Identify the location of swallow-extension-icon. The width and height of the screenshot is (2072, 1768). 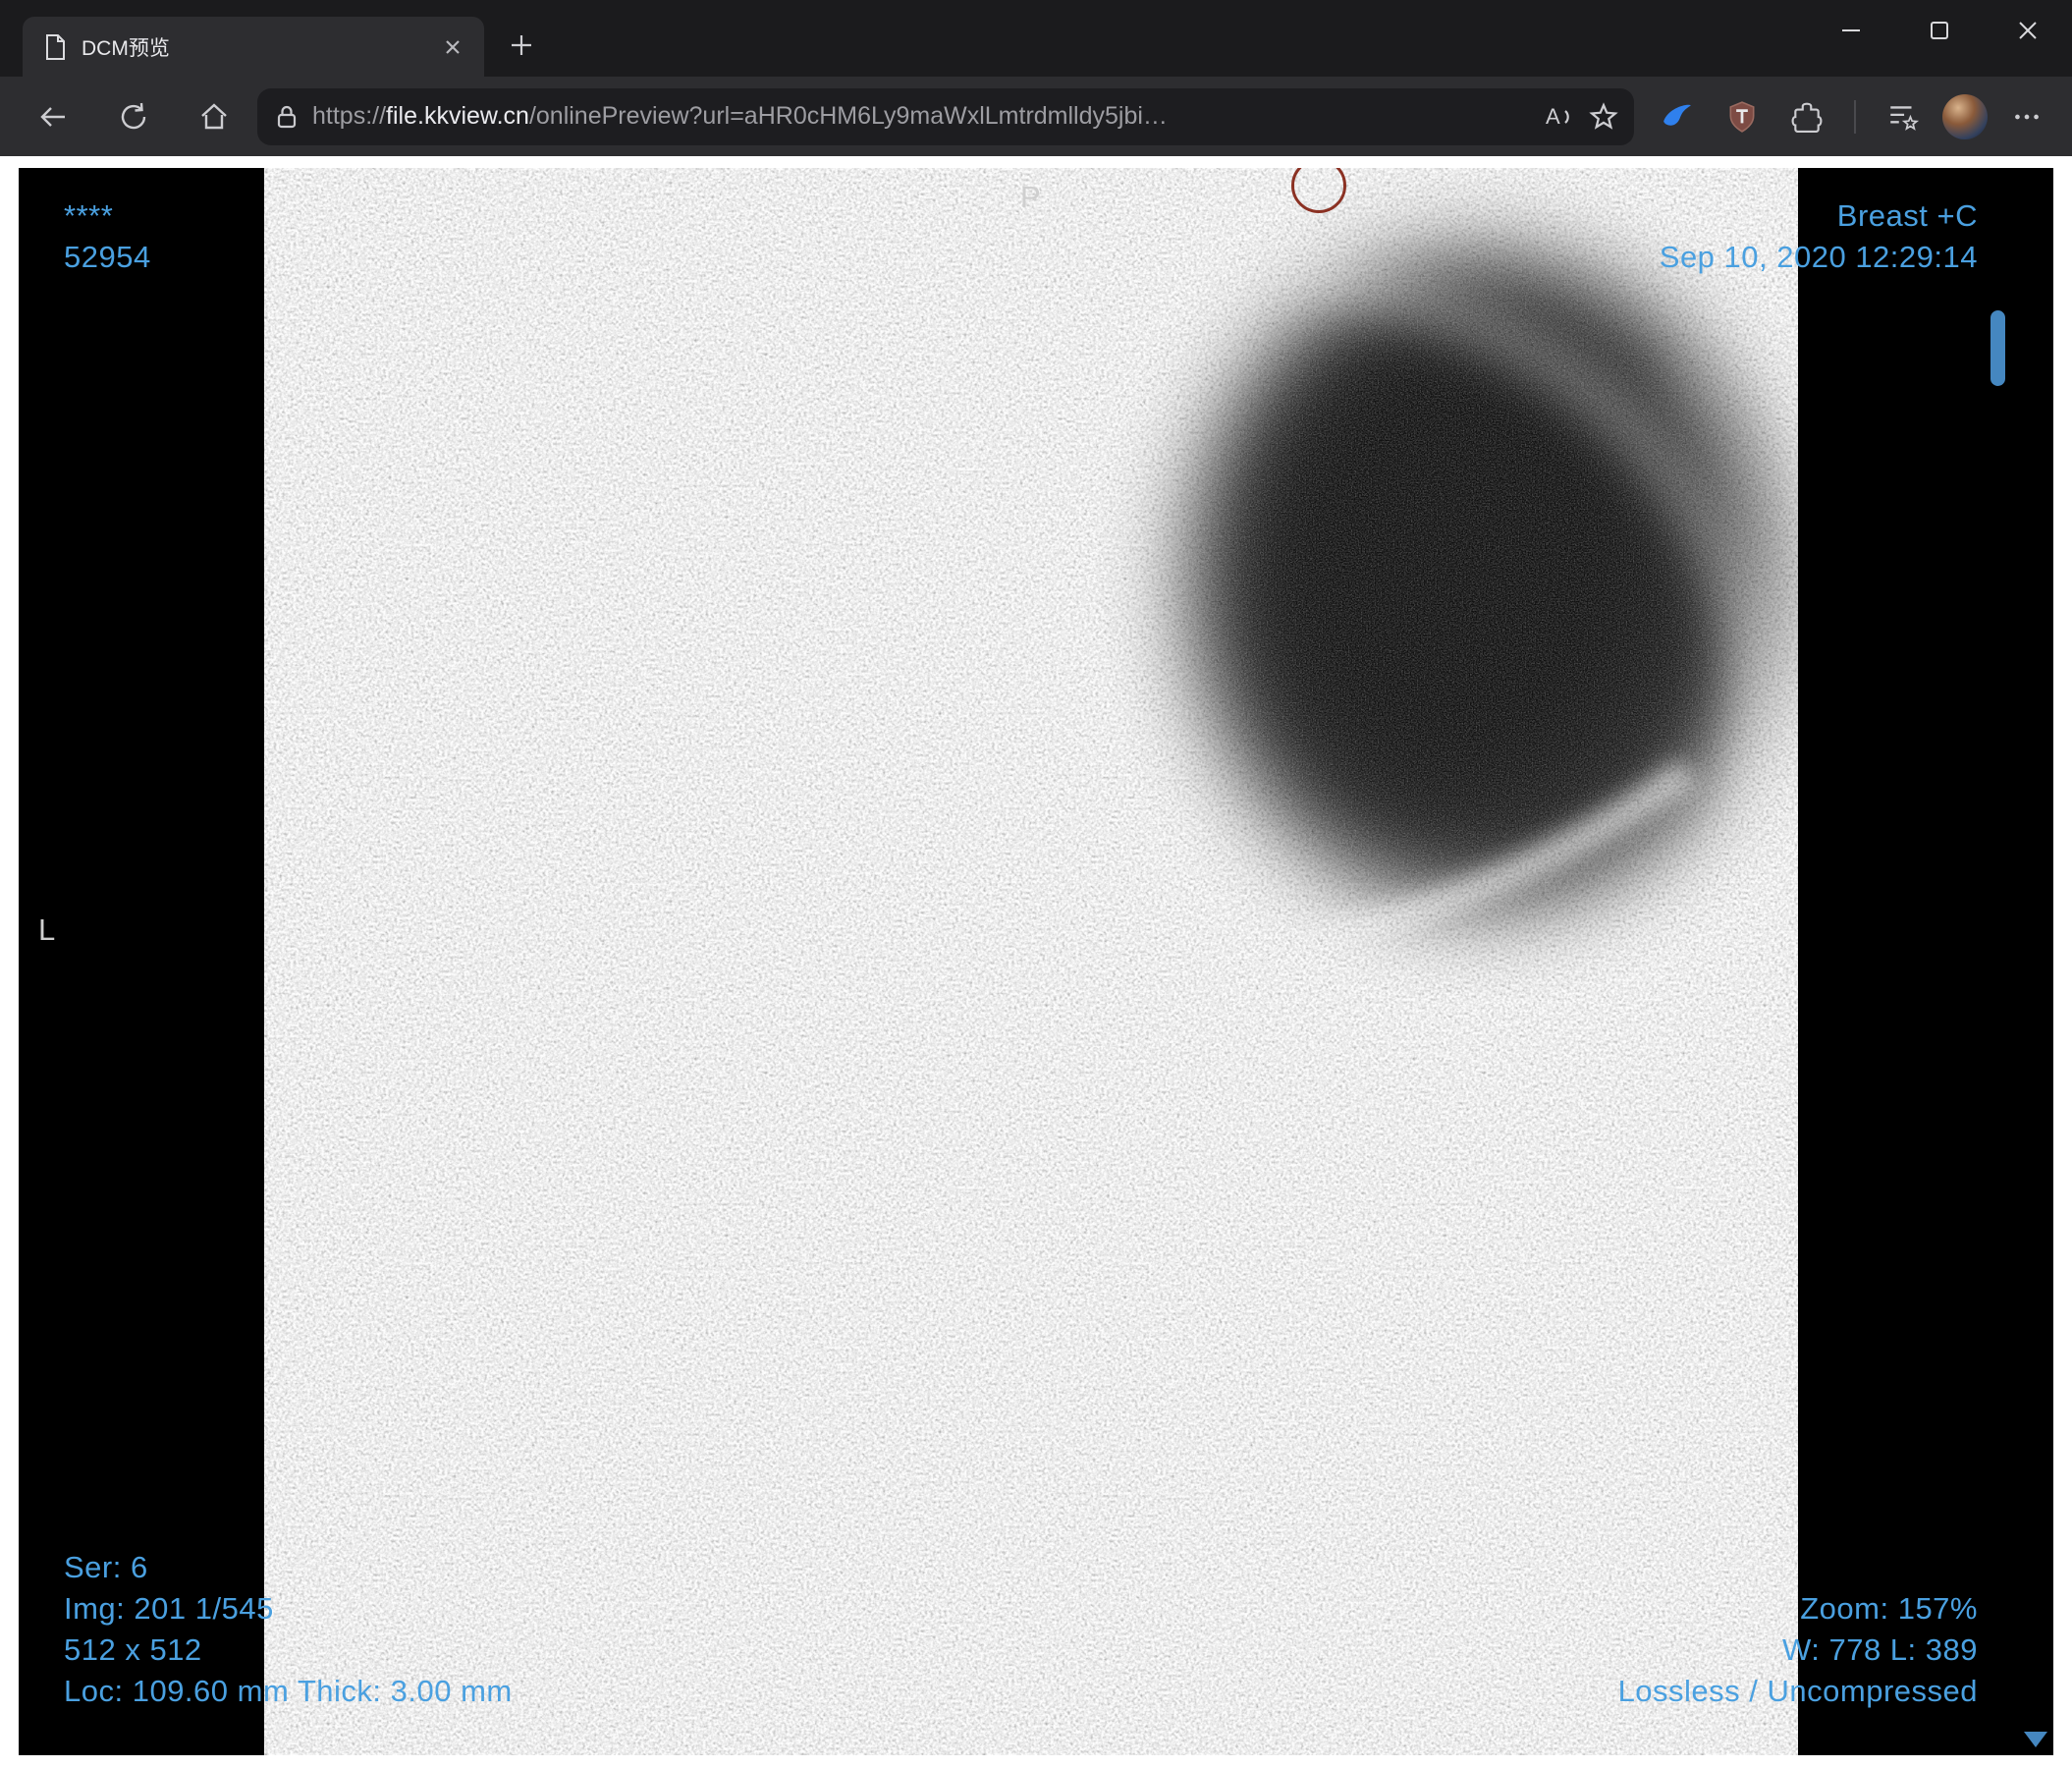
(1677, 116).